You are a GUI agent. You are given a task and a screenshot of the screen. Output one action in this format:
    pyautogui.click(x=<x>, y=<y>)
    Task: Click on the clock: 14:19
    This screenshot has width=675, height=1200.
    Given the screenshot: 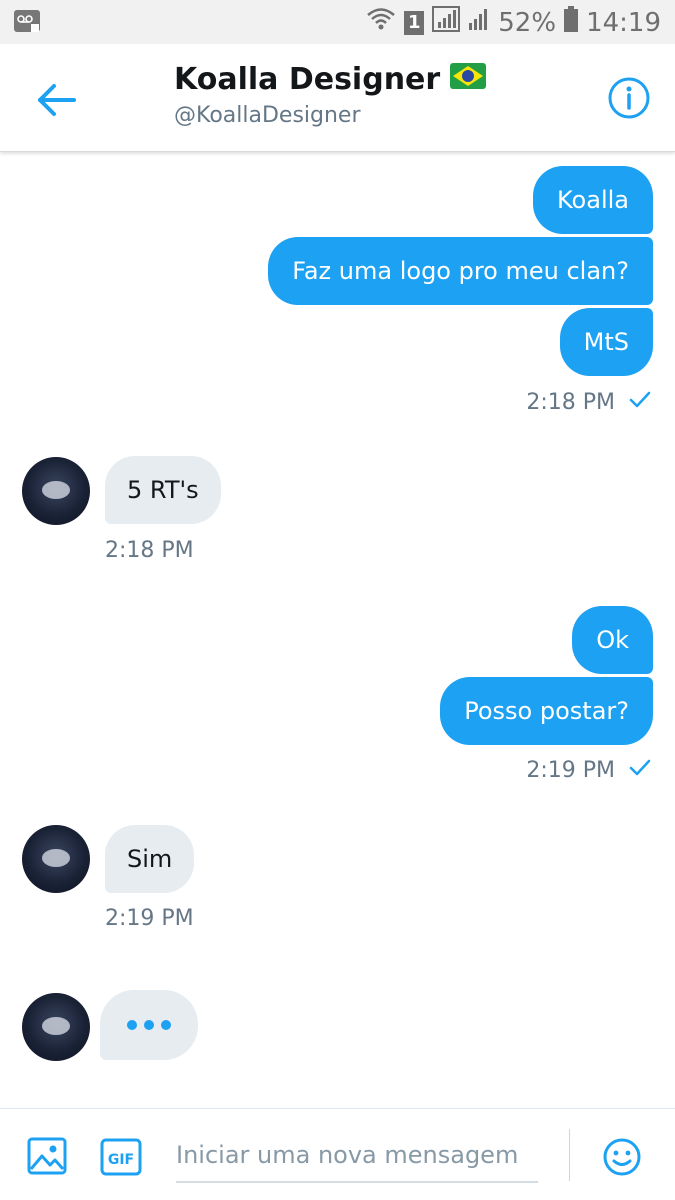 What is the action you would take?
    pyautogui.click(x=623, y=22)
    